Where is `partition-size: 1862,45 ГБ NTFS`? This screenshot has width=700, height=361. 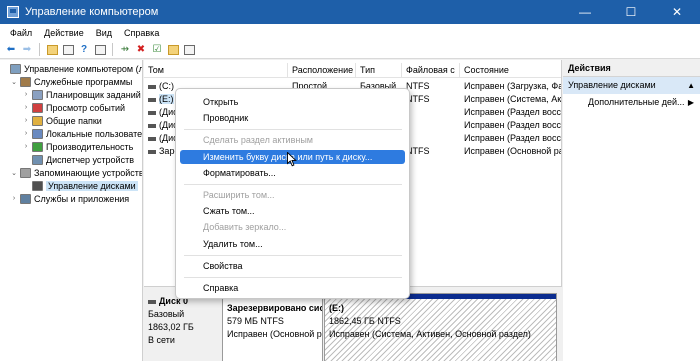
partition-size: 1862,45 ГБ NTFS is located at coordinates (365, 321).